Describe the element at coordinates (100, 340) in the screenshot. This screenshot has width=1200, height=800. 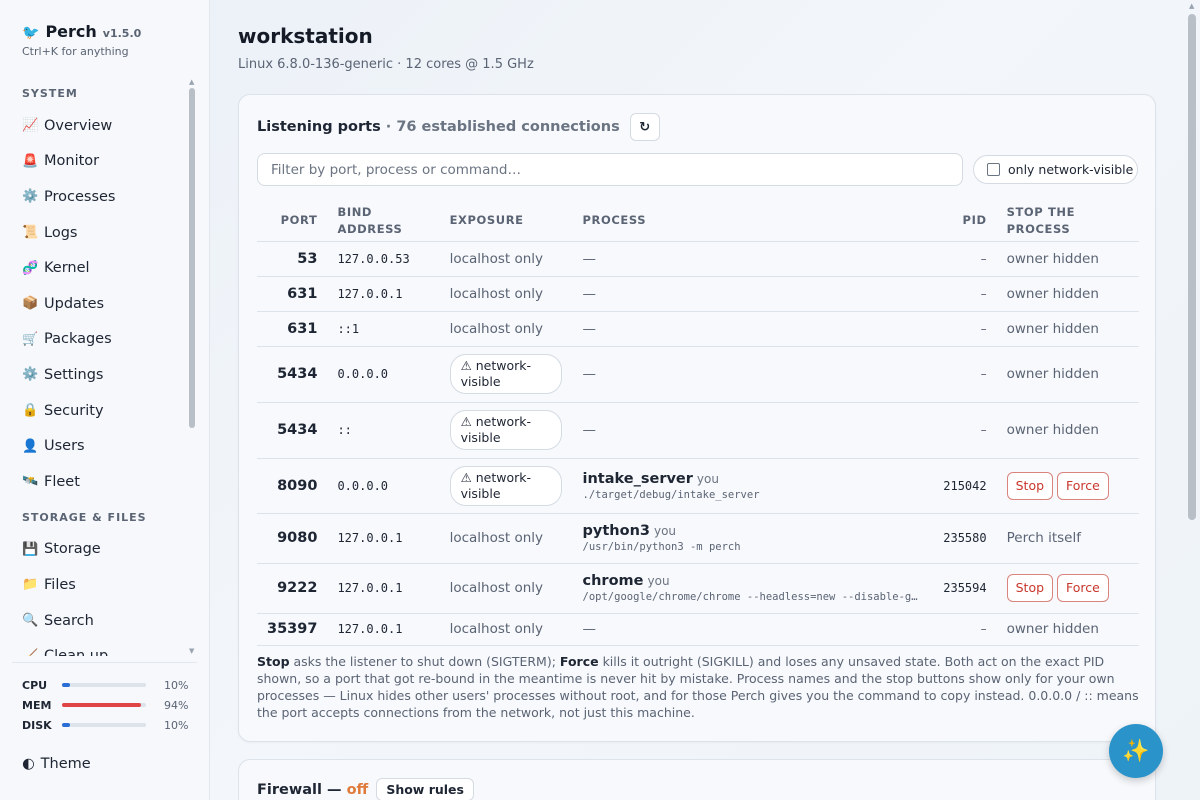
I see `sidebar-item-packages: 🛒 Packages` at that location.